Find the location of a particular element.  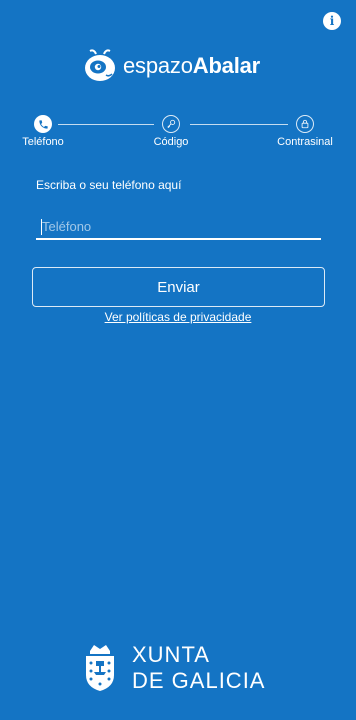

footer-line-2: DE GALICIA is located at coordinates (199, 680).